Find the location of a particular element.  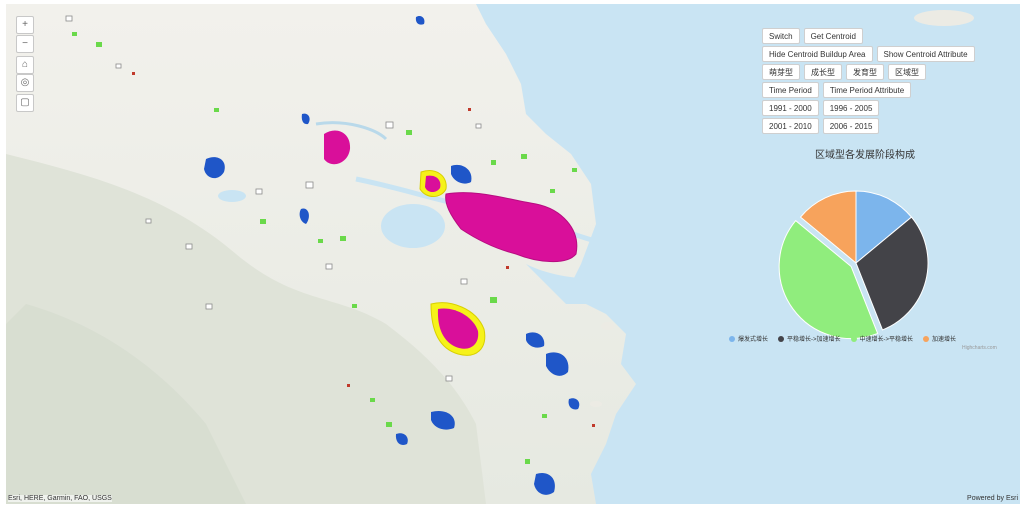

type-growth-button: 成长型 is located at coordinates (823, 72).